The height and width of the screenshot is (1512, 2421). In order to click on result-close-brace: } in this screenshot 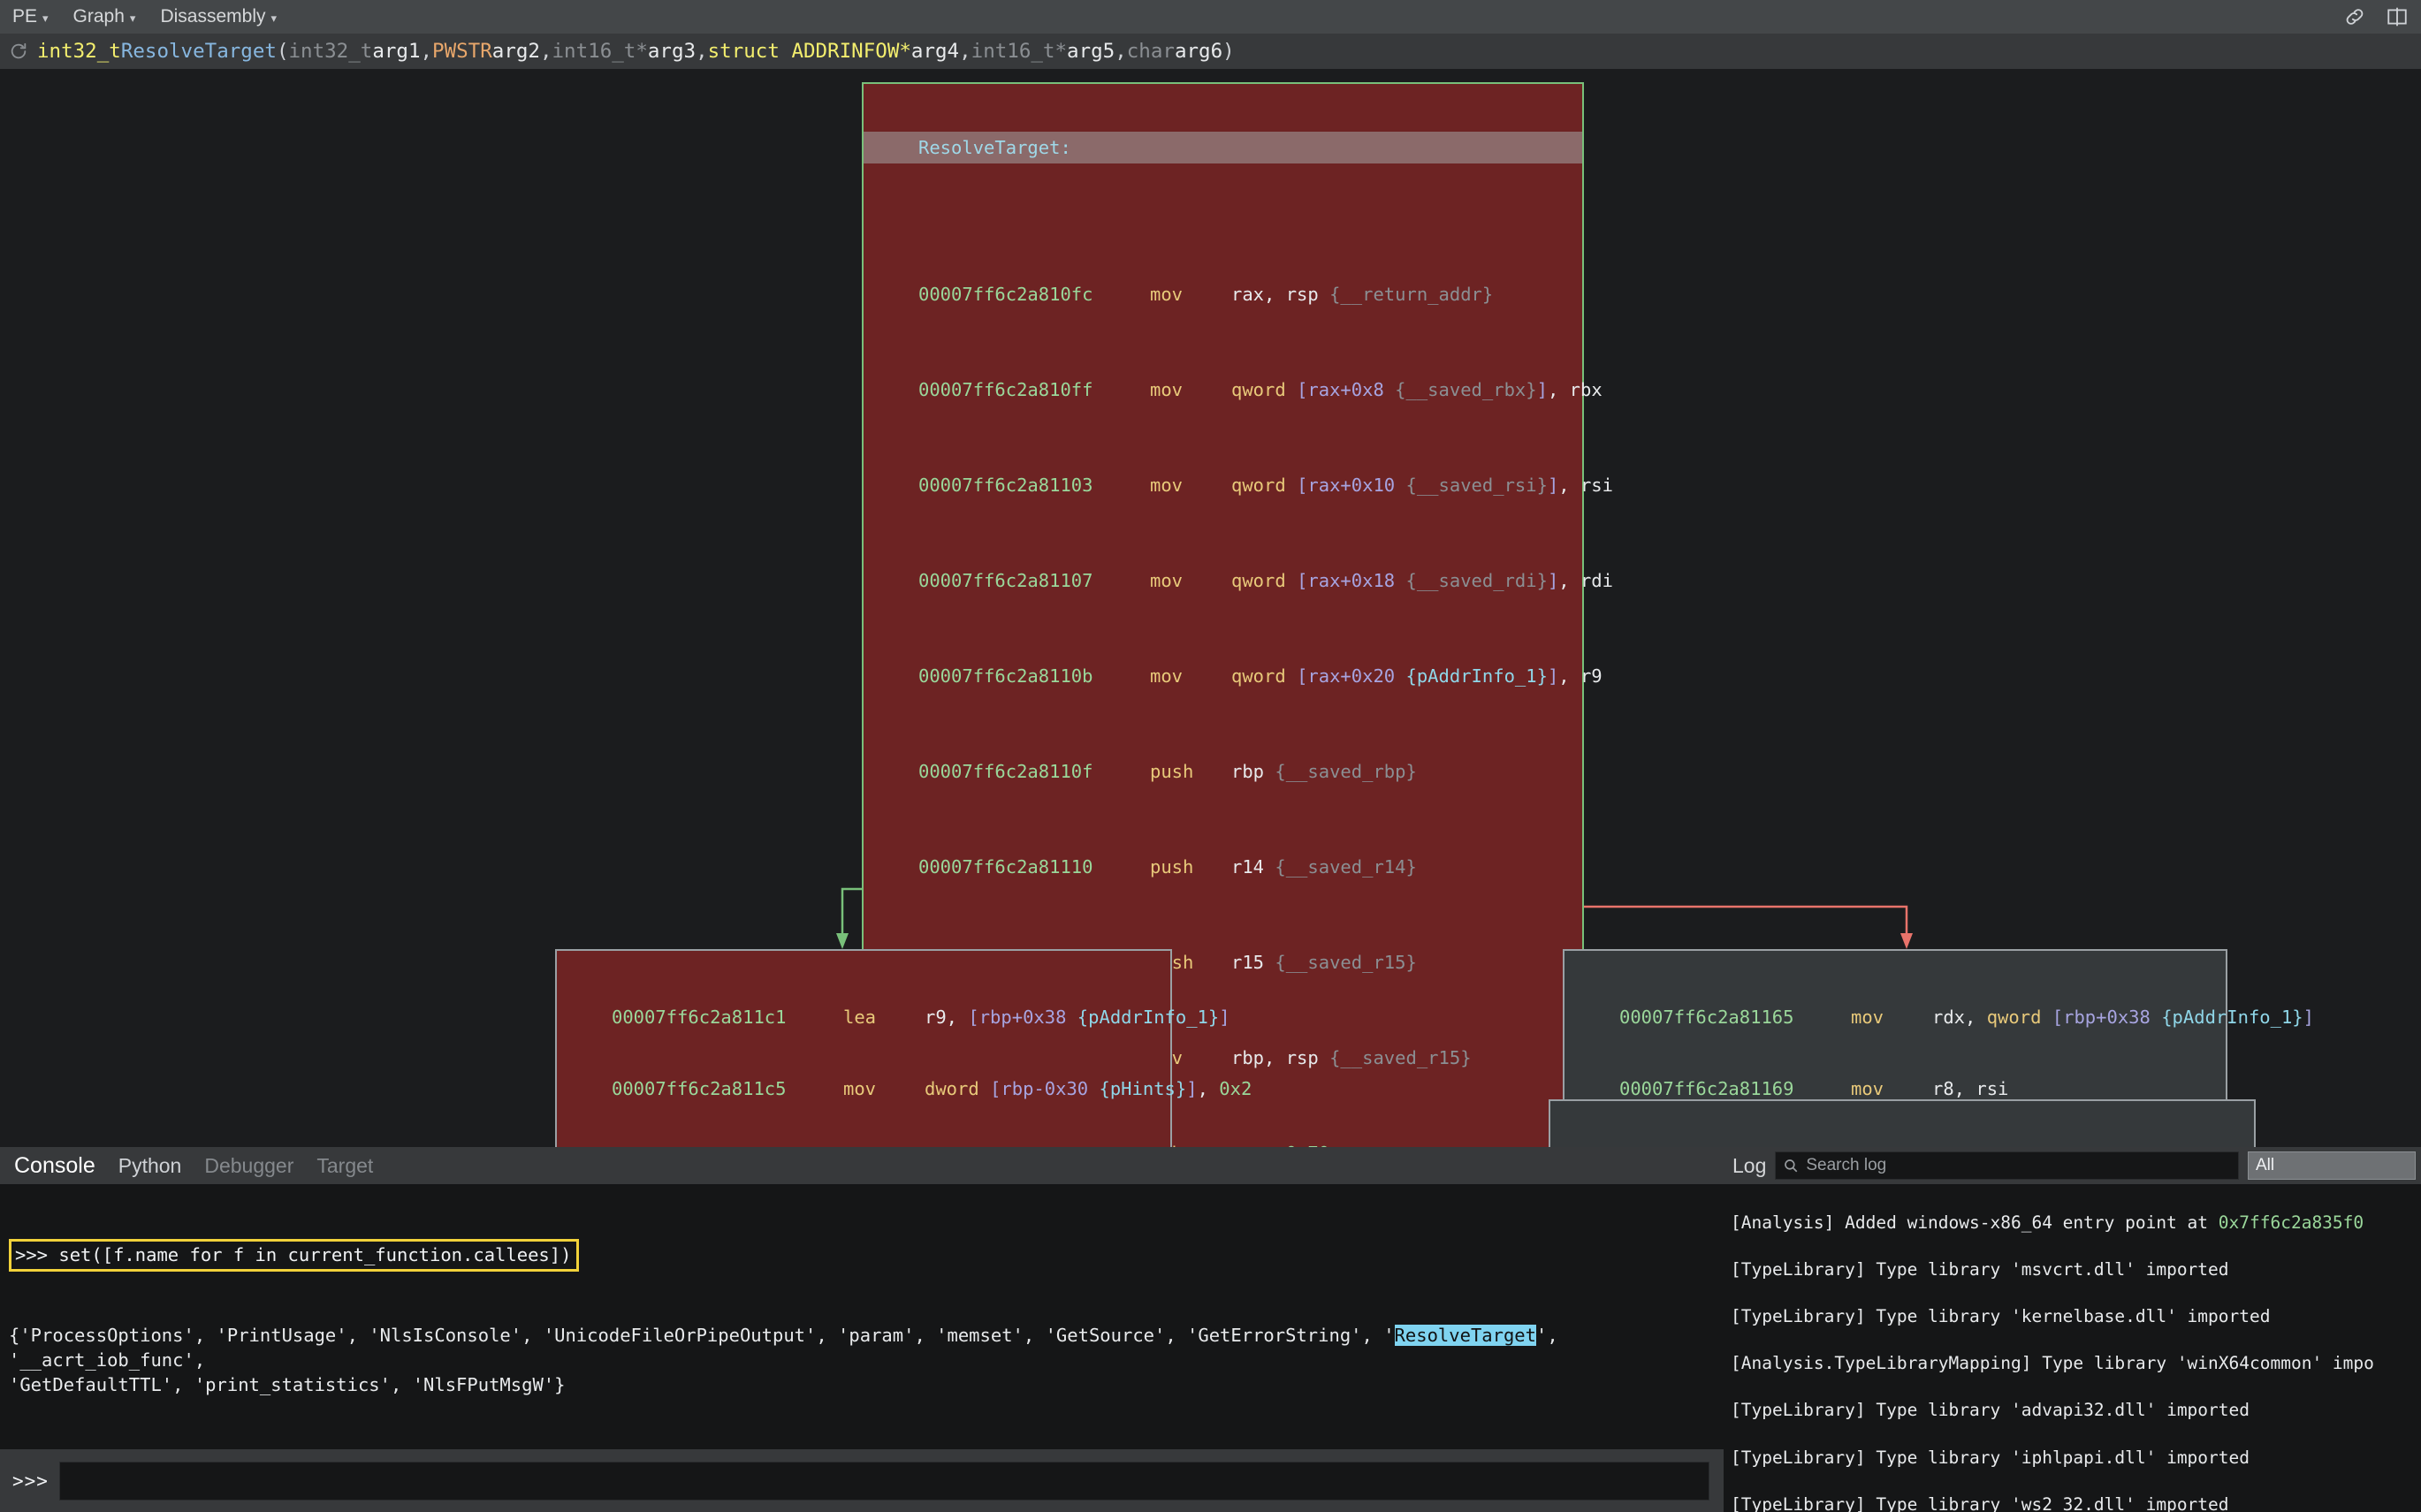, I will do `click(560, 1384)`.